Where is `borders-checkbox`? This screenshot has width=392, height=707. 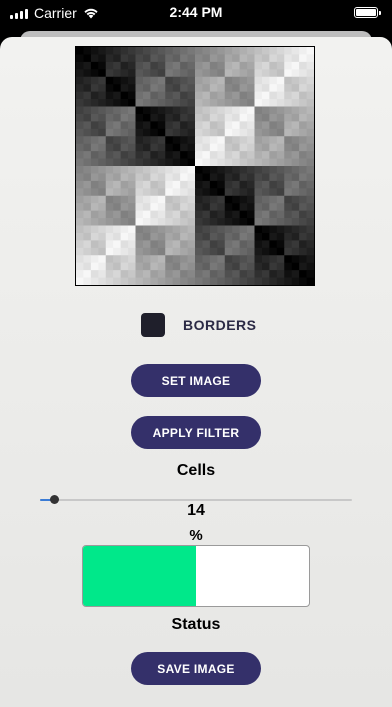
borders-checkbox is located at coordinates (153, 325).